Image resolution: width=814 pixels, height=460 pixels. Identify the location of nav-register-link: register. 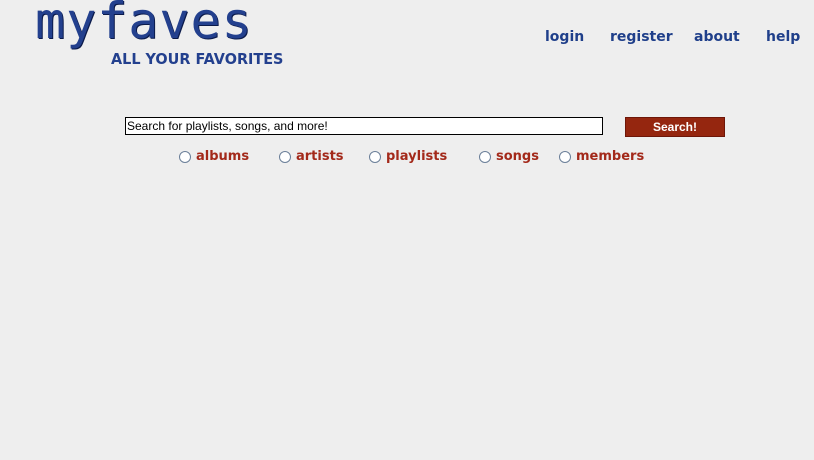
(641, 37).